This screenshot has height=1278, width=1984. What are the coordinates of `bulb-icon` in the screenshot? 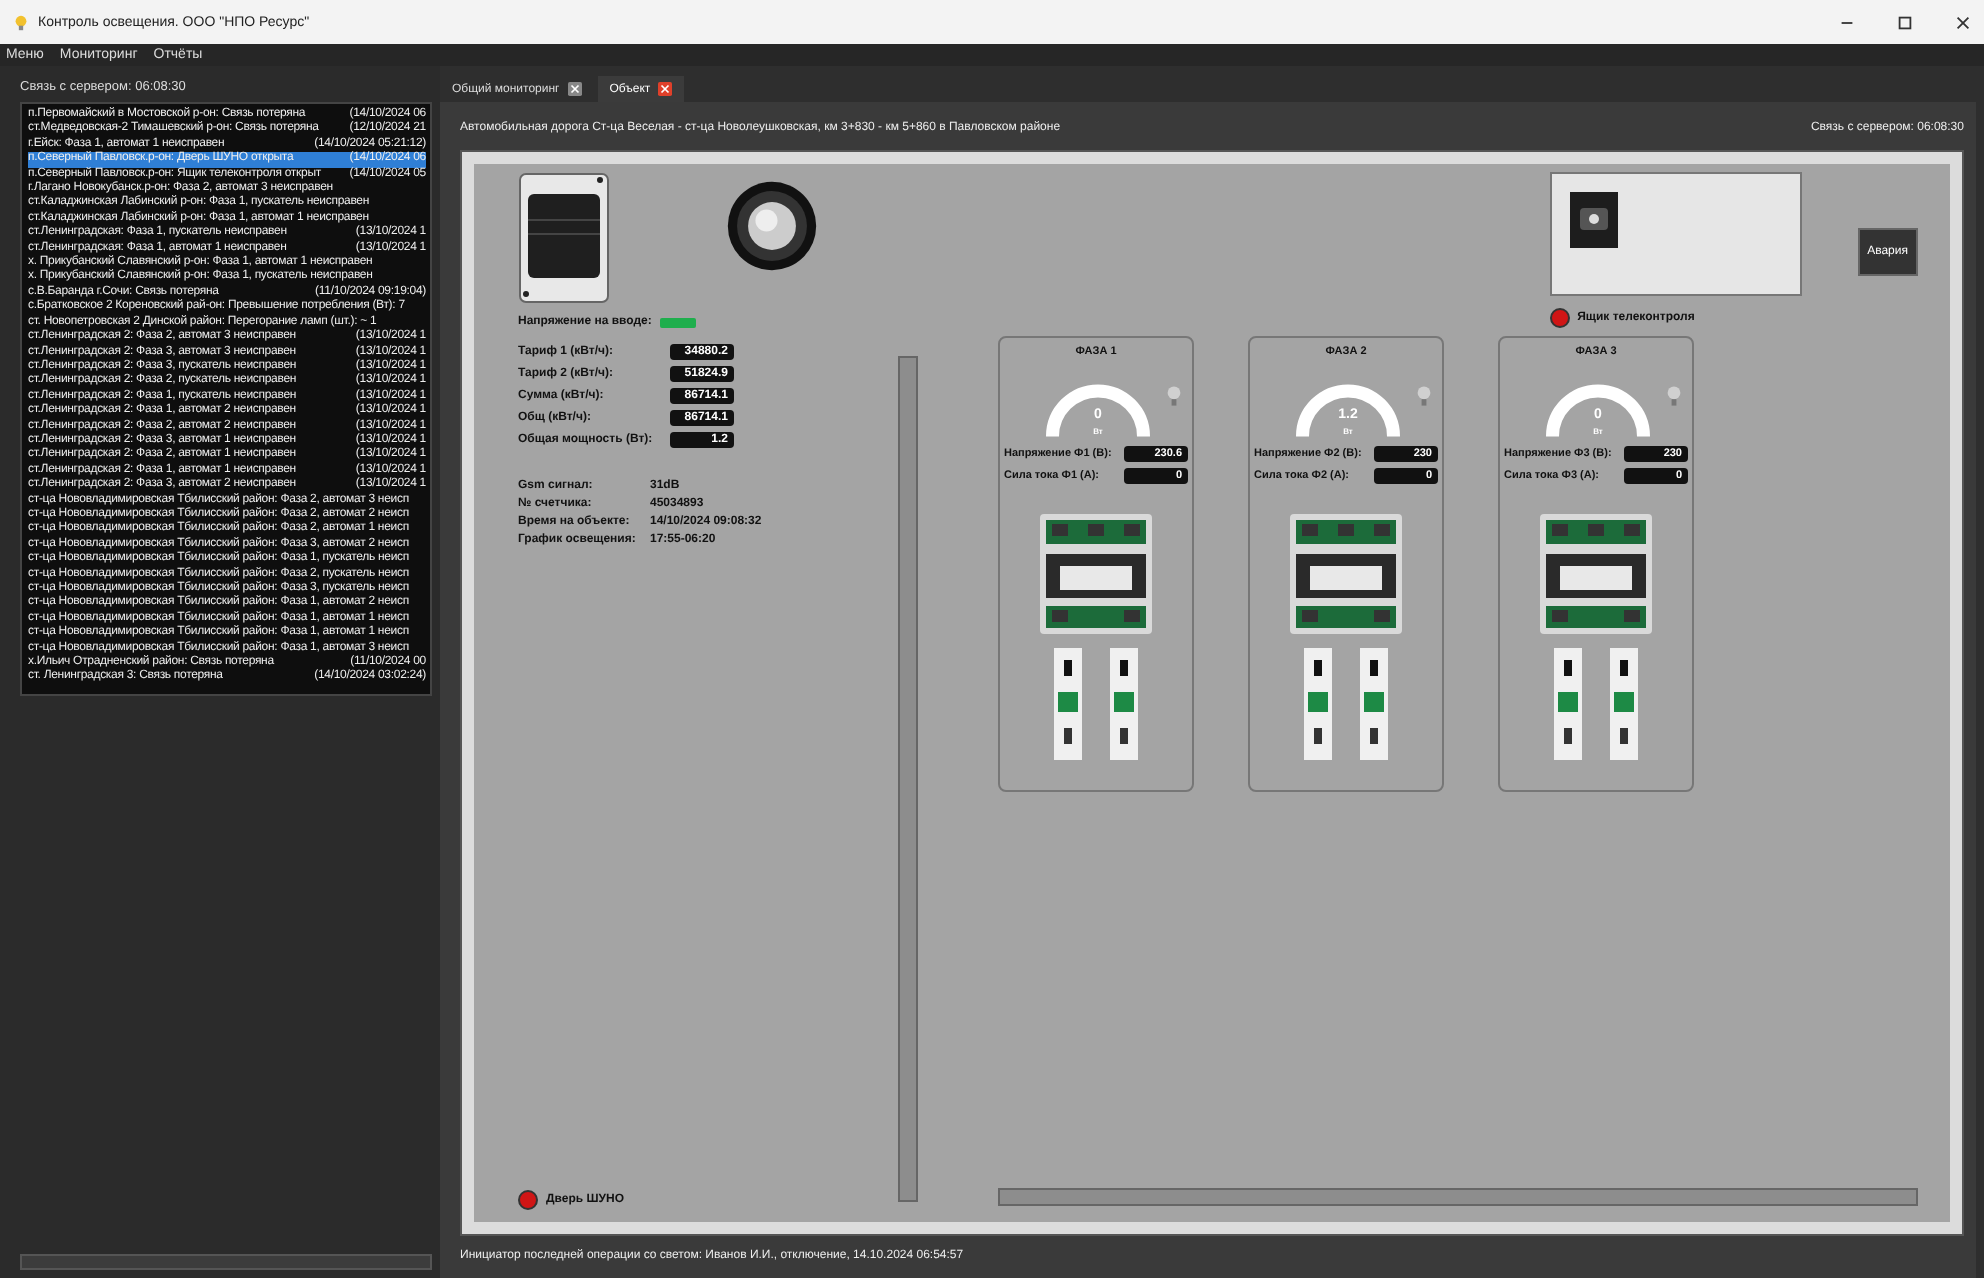 It's located at (21, 22).